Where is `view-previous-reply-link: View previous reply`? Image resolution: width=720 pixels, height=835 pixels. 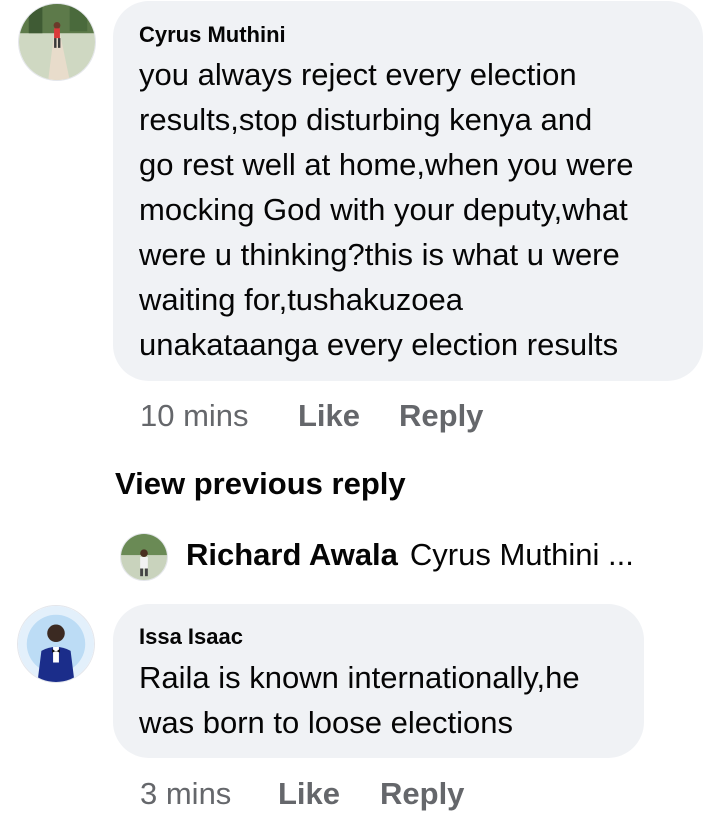
view-previous-reply-link: View previous reply is located at coordinates (260, 484).